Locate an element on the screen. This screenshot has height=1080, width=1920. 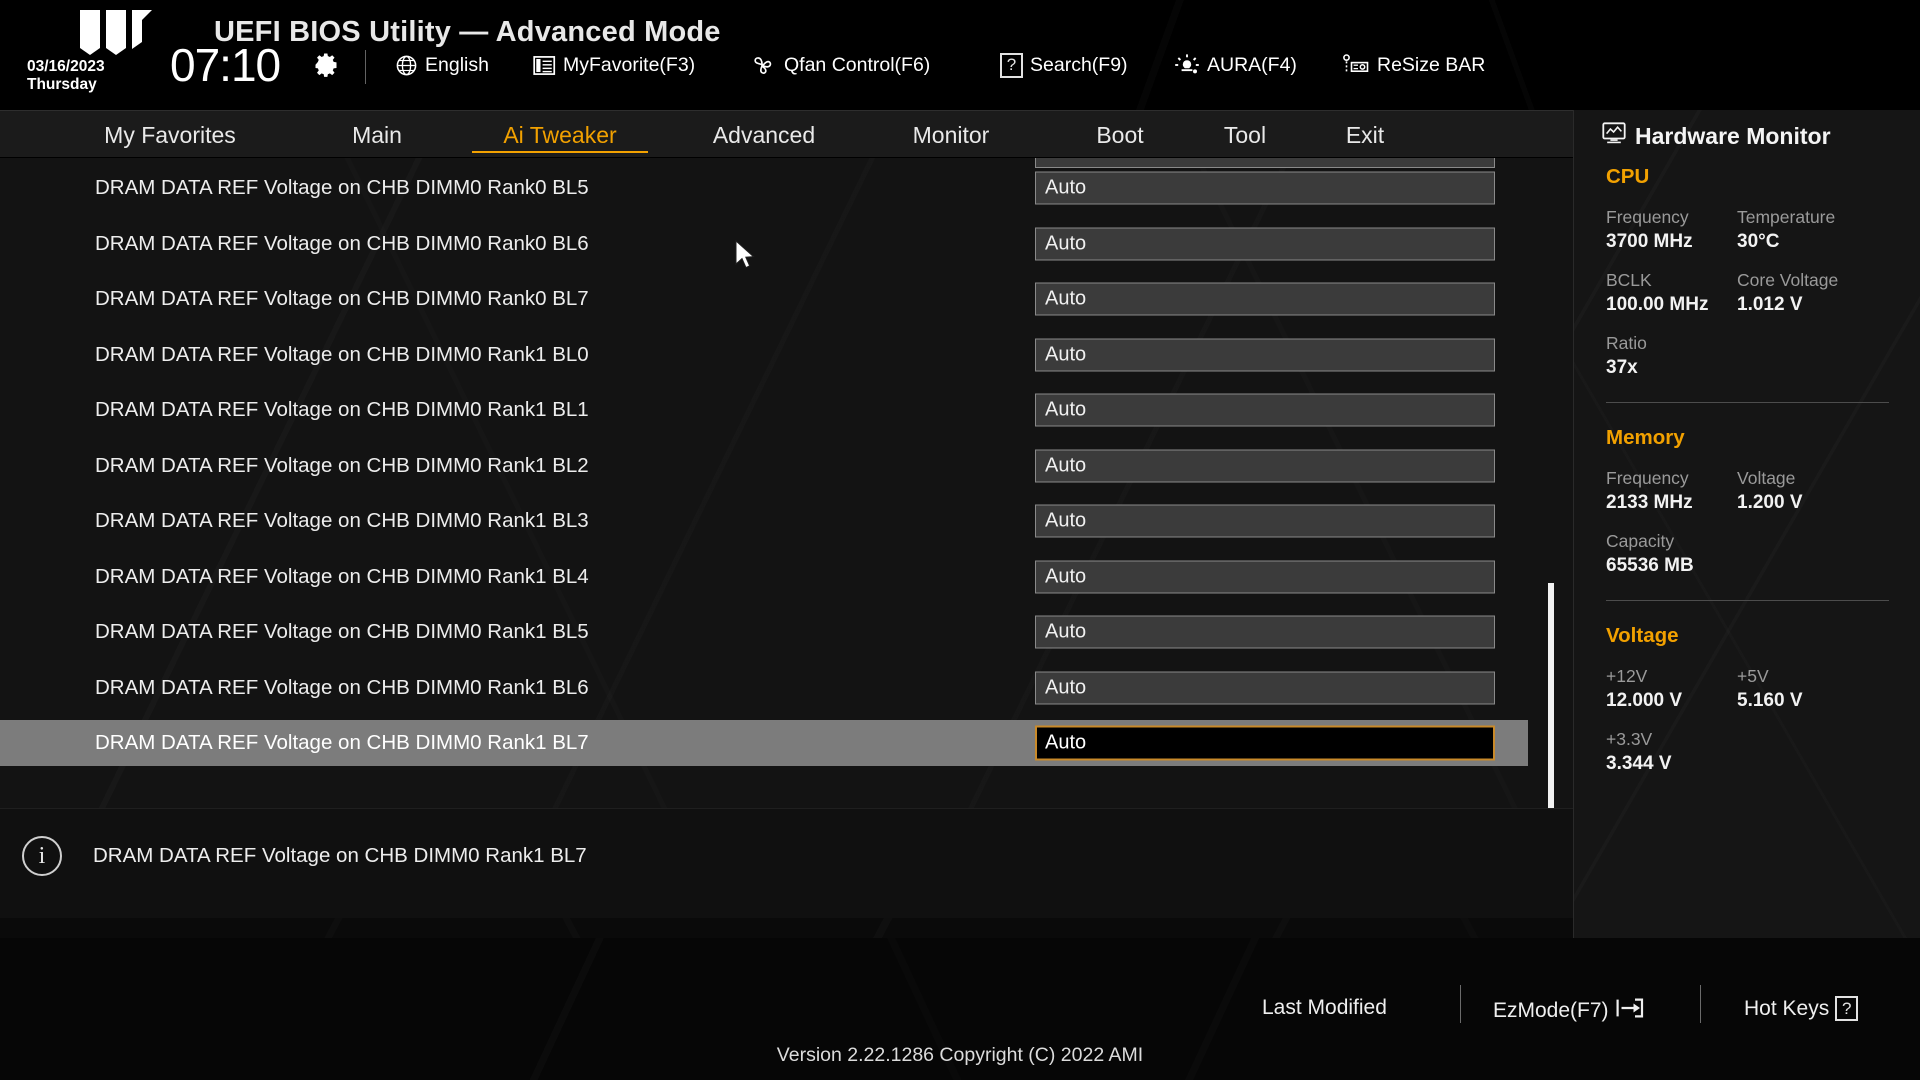
last-modified-label: Last Modified is located at coordinates (1324, 1007).